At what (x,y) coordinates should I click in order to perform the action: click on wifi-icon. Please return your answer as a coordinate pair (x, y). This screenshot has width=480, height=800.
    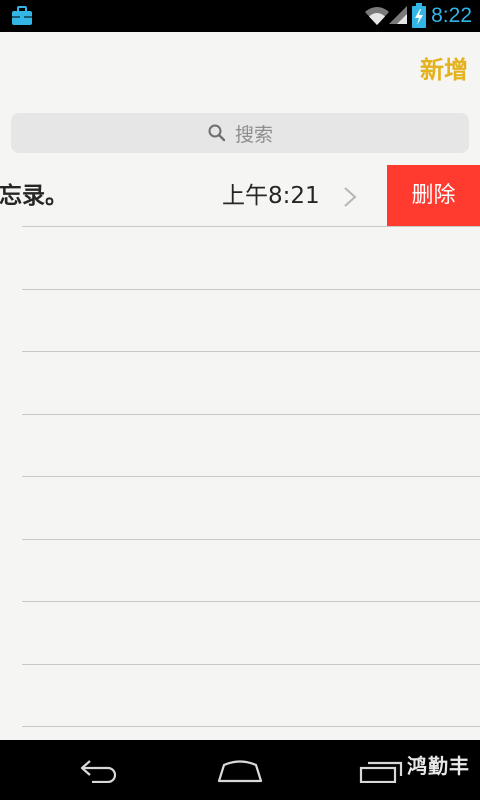
    Looking at the image, I should click on (377, 16).